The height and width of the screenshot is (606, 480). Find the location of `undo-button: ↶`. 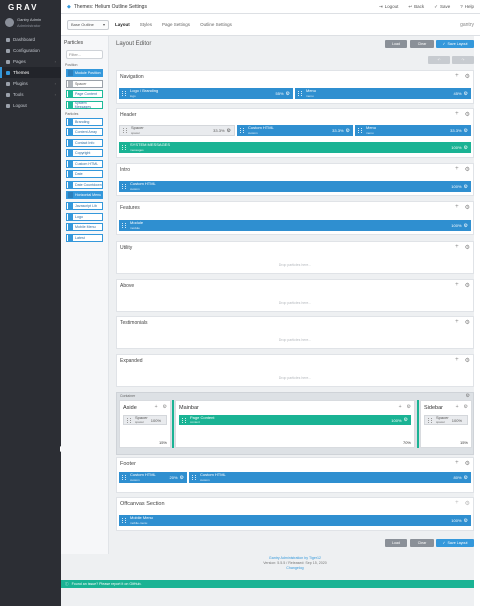

undo-button: ↶ is located at coordinates (439, 60).